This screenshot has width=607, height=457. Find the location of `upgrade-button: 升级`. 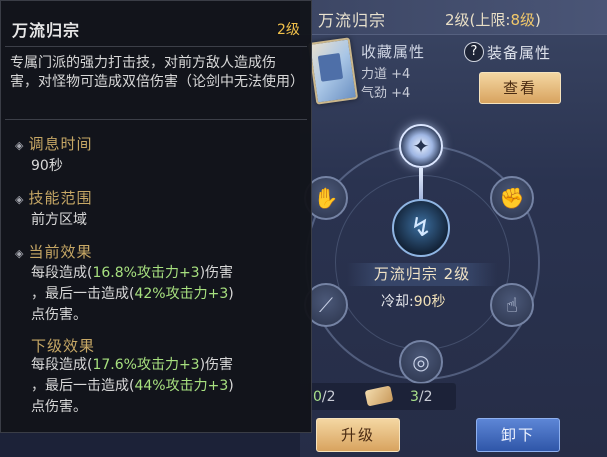

upgrade-button: 升级 is located at coordinates (358, 435).